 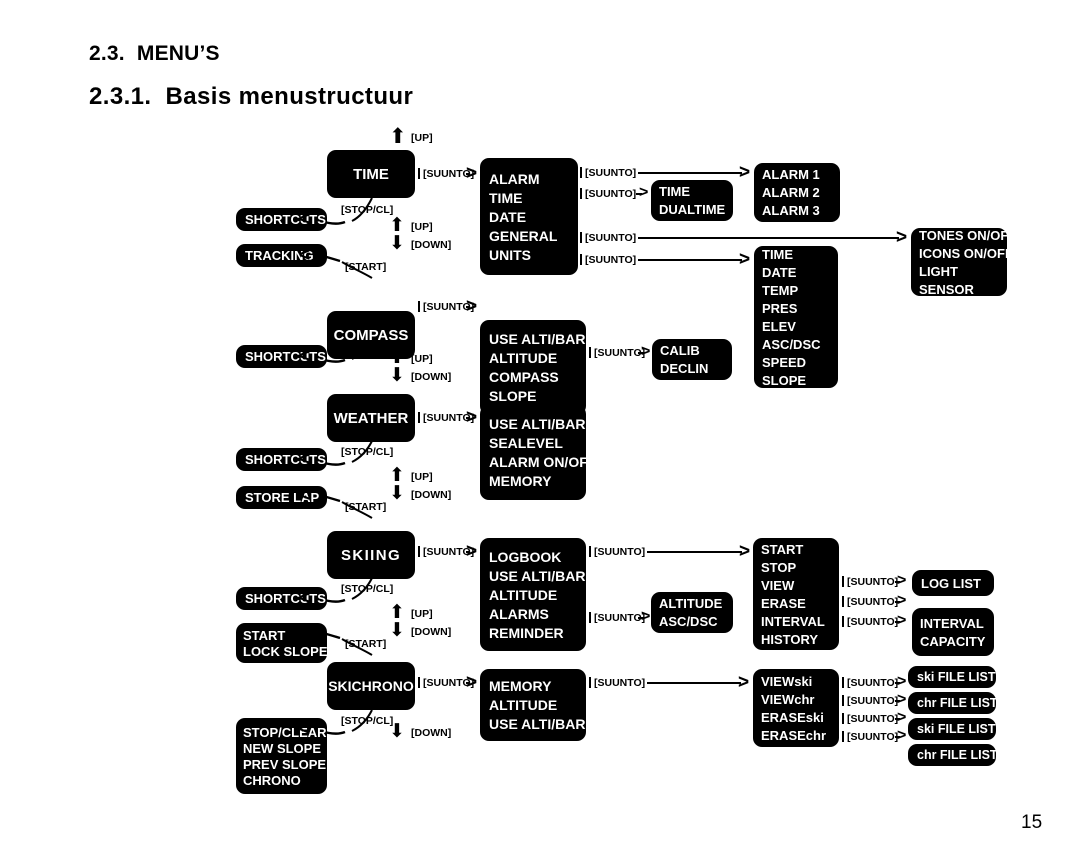 I want to click on menu-box-time-menu: ALARM TIME DATE GENERAL UNITS, so click(x=529, y=216).